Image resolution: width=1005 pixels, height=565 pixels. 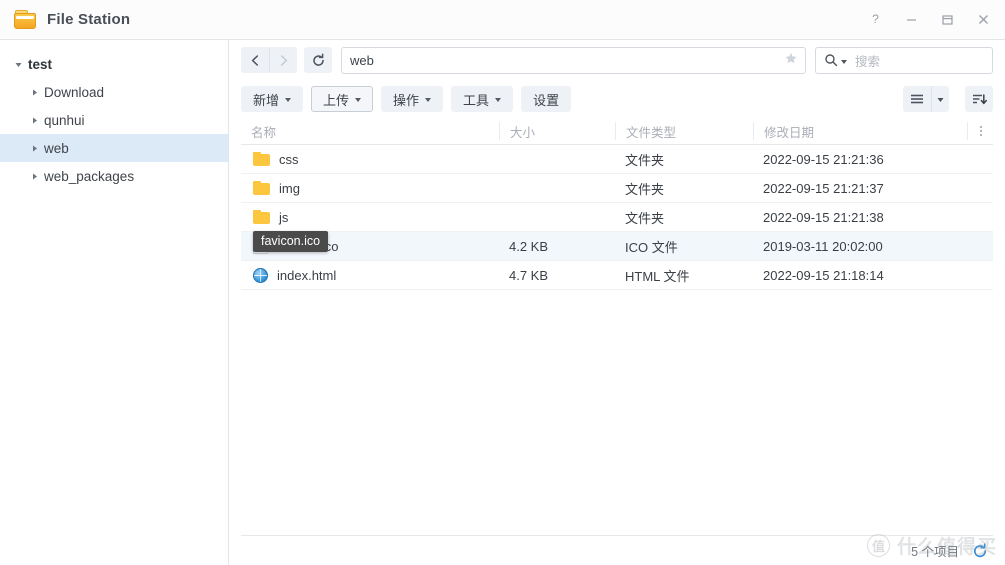 What do you see at coordinates (114, 64) in the screenshot?
I see `sidebar-item-test: test` at bounding box center [114, 64].